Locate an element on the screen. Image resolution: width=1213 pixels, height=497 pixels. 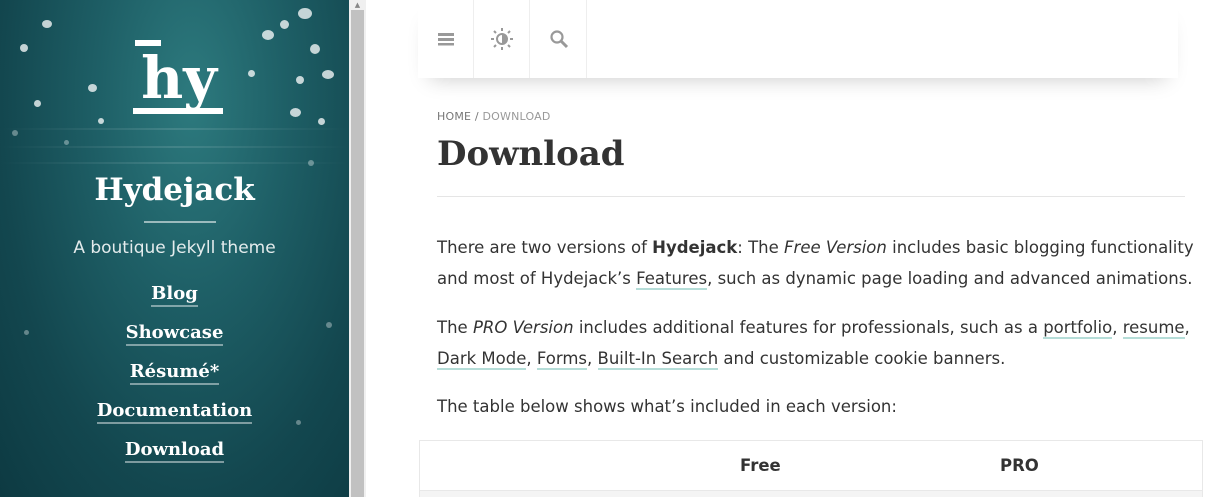
forms-link: Forms is located at coordinates (562, 359).